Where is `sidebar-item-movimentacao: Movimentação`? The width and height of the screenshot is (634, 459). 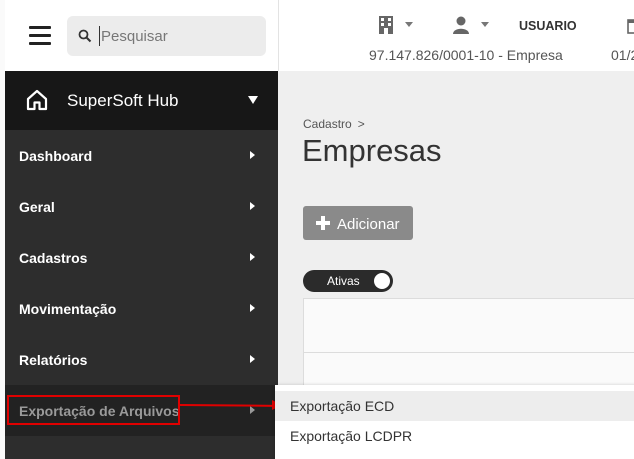
sidebar-item-movimentacao: Movimentação is located at coordinates (141, 308).